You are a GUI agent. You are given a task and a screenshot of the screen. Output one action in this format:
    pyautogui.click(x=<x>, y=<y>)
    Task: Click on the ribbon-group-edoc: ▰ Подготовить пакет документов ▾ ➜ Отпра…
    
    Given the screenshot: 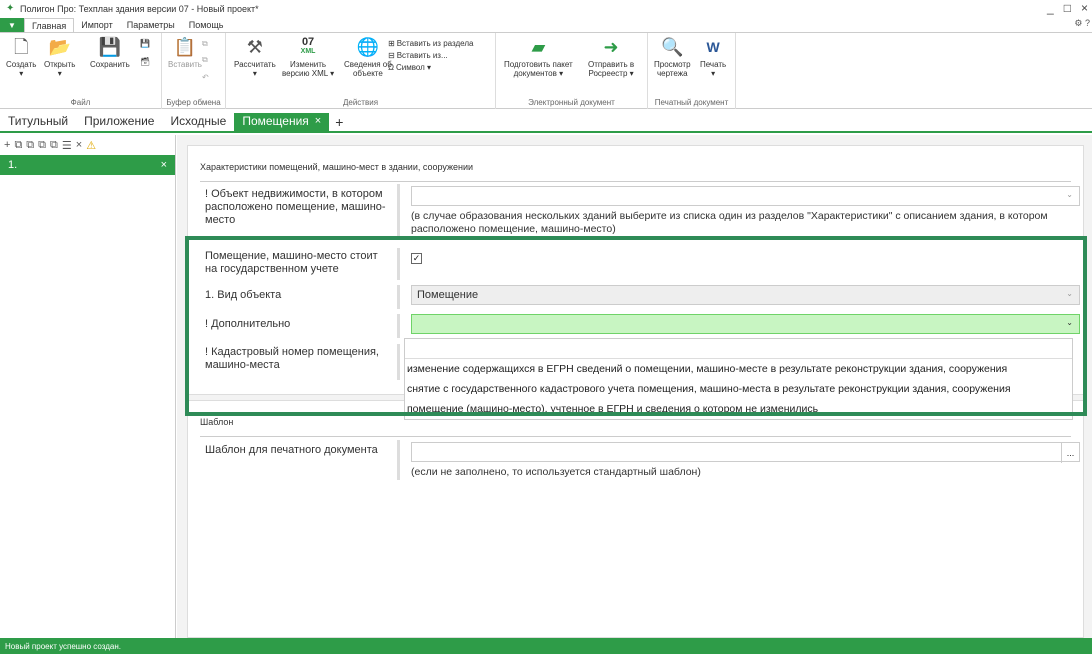 What is the action you would take?
    pyautogui.click(x=572, y=71)
    